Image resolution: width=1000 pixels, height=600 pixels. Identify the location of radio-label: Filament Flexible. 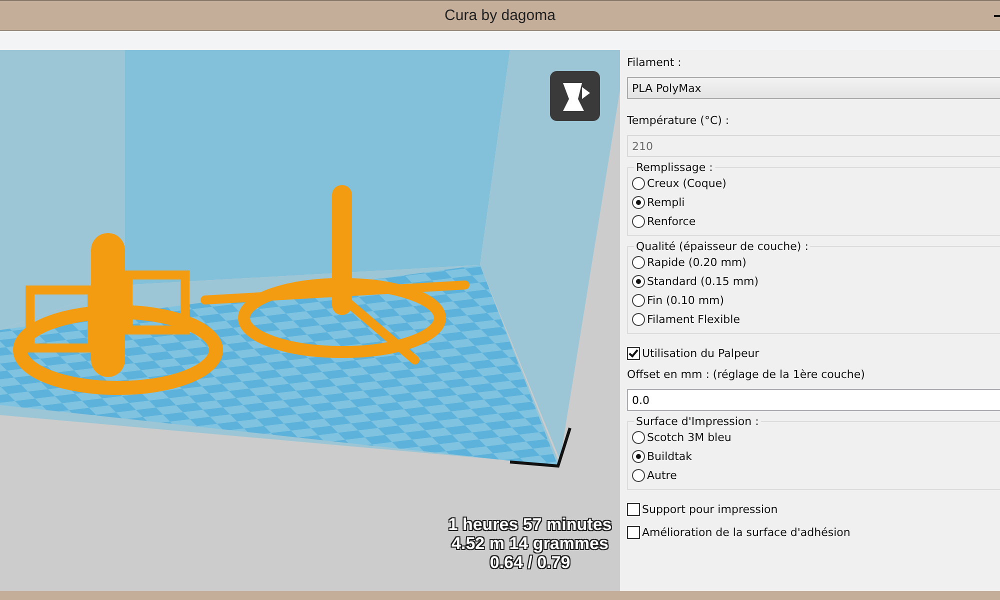
(693, 319).